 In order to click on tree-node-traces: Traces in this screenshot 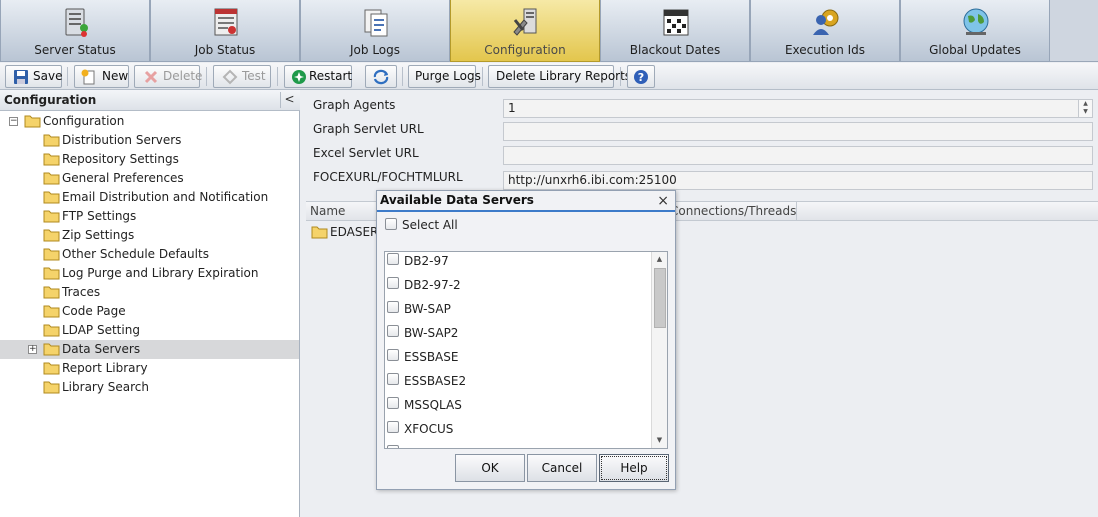, I will do `click(149, 292)`.